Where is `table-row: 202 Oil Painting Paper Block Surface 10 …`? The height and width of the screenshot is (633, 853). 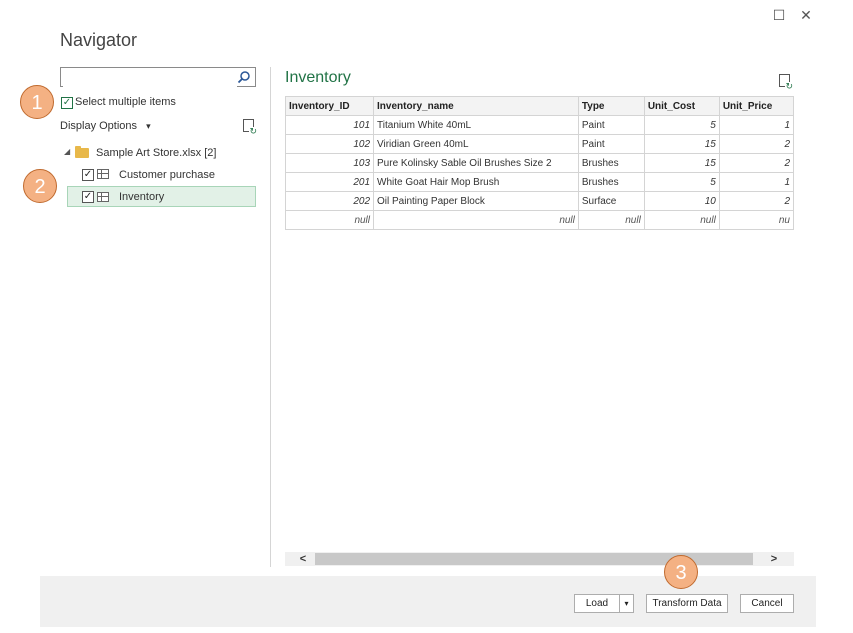
table-row: 202 Oil Painting Paper Block Surface 10 … is located at coordinates (539, 201).